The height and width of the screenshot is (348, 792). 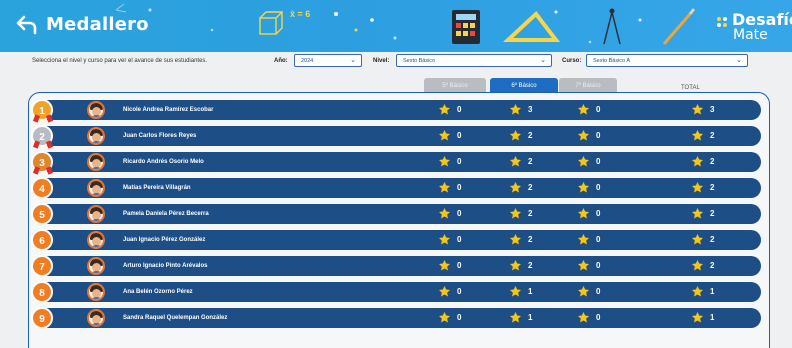 What do you see at coordinates (353, 60) in the screenshot?
I see `chevron-down-icon: ⌄` at bounding box center [353, 60].